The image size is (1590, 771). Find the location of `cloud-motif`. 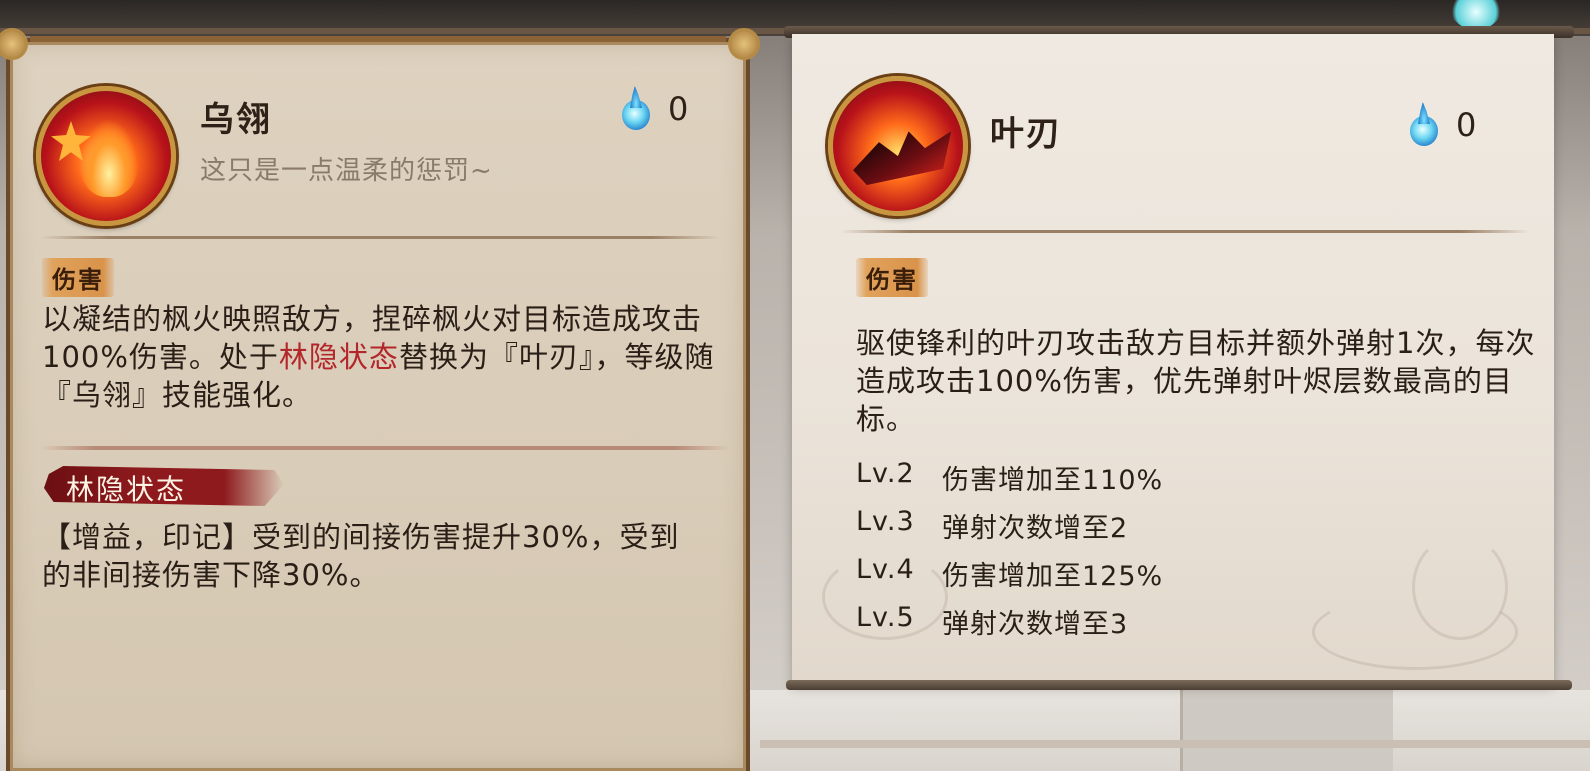

cloud-motif is located at coordinates (1415, 632).